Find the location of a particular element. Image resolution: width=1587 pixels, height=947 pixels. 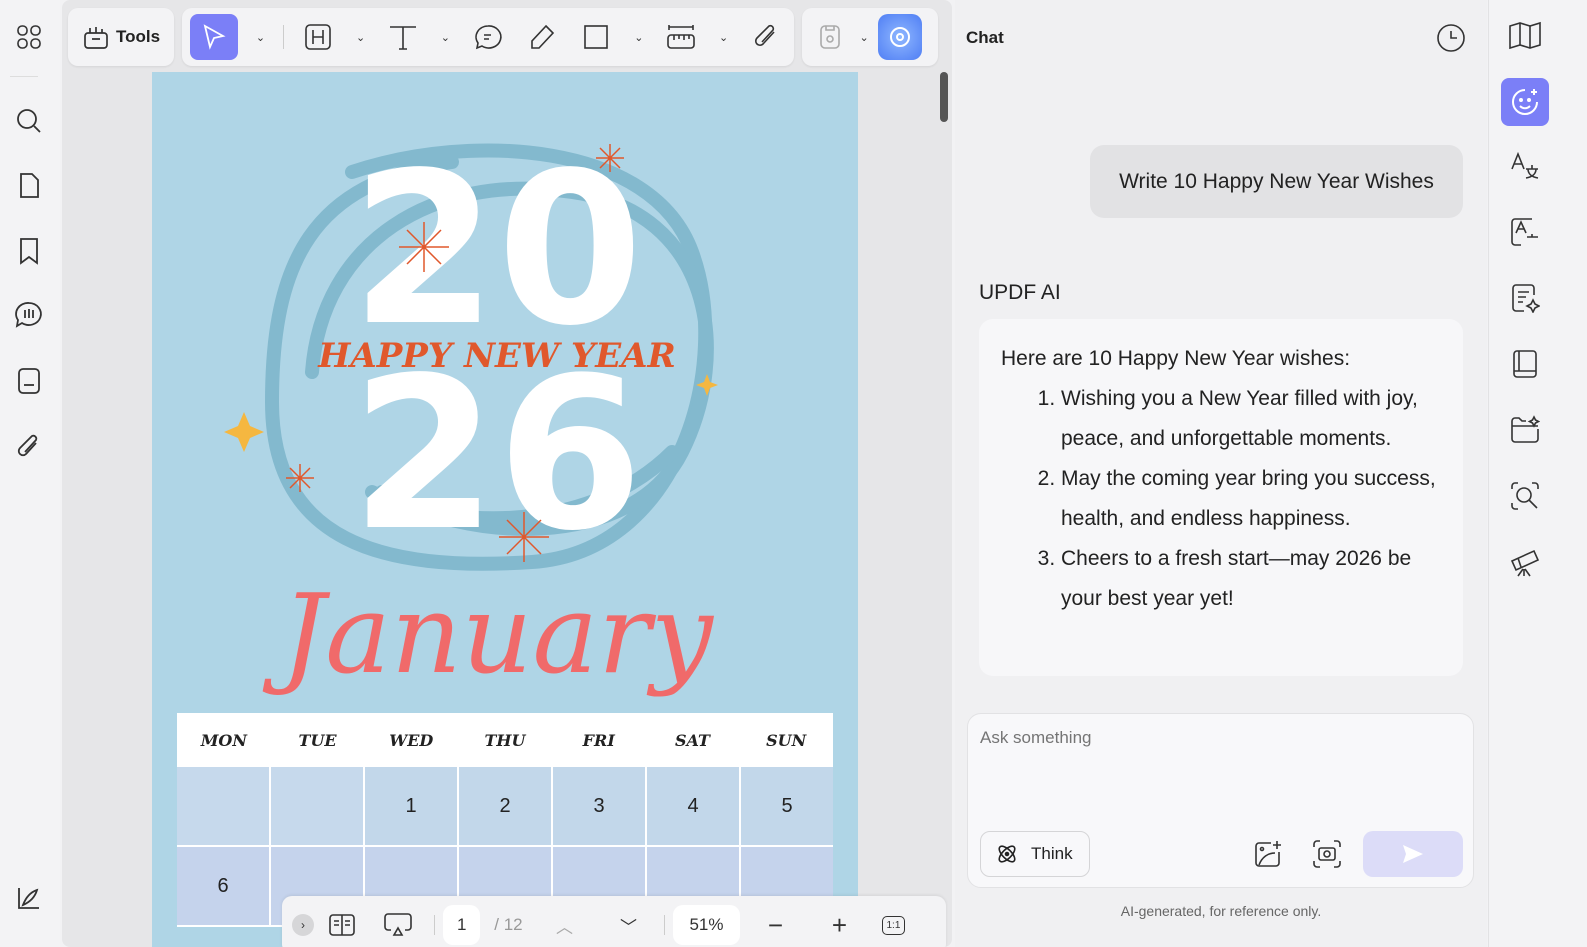

calendar-cell: 1 is located at coordinates (411, 806).